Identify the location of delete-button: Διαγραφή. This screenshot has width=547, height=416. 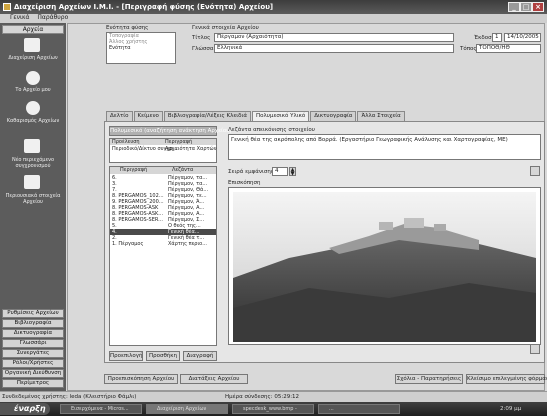
(200, 356).